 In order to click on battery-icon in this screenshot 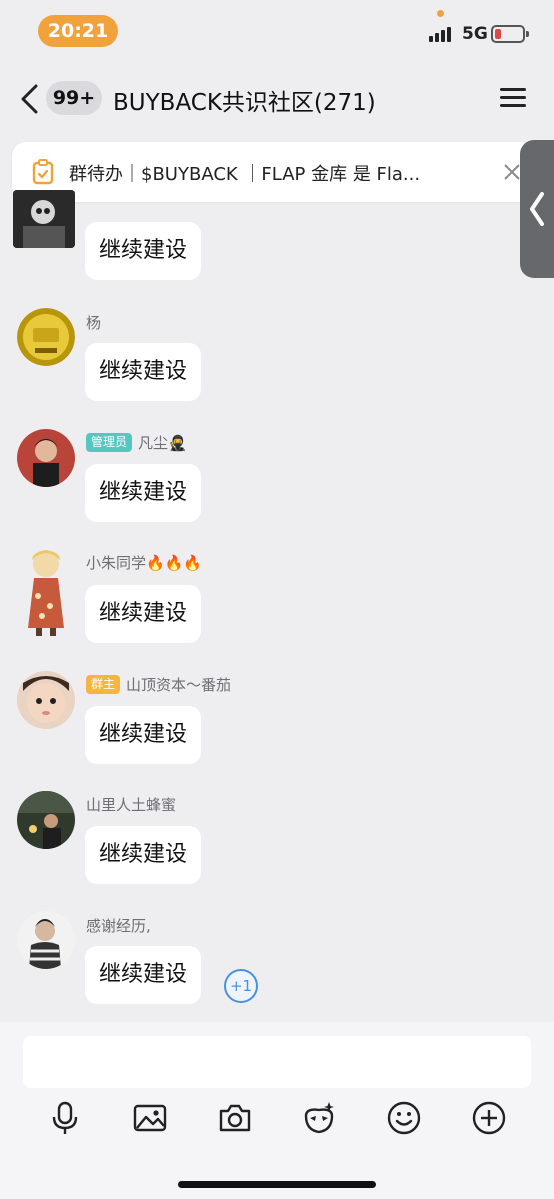, I will do `click(510, 34)`.